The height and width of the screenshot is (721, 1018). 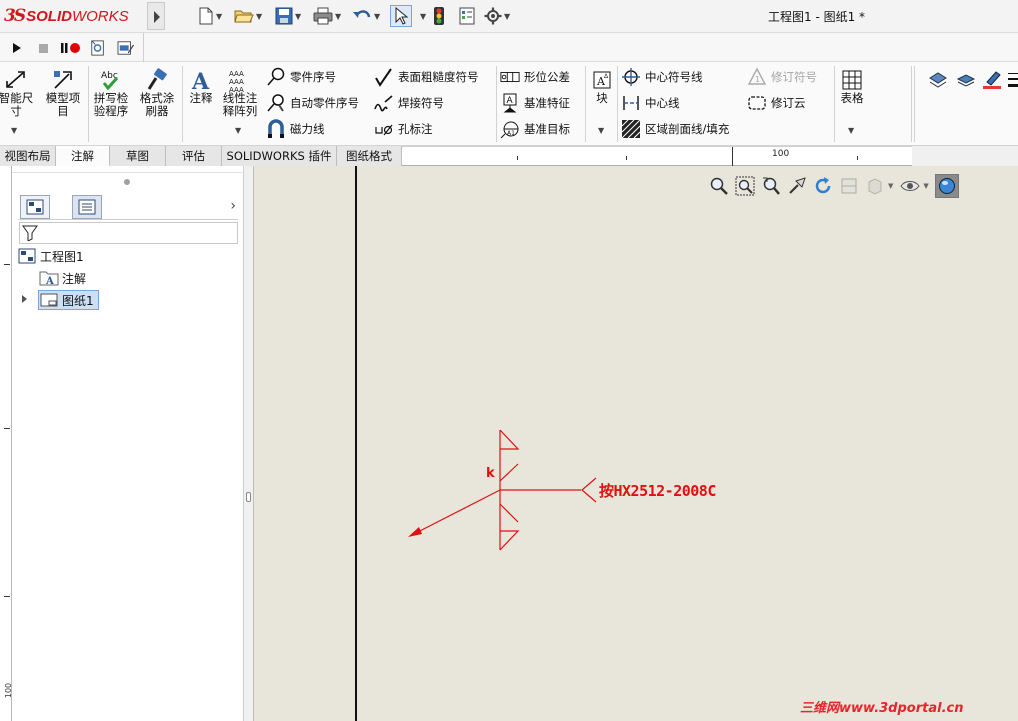 I want to click on smart-dimension-icon, so click(x=16, y=80).